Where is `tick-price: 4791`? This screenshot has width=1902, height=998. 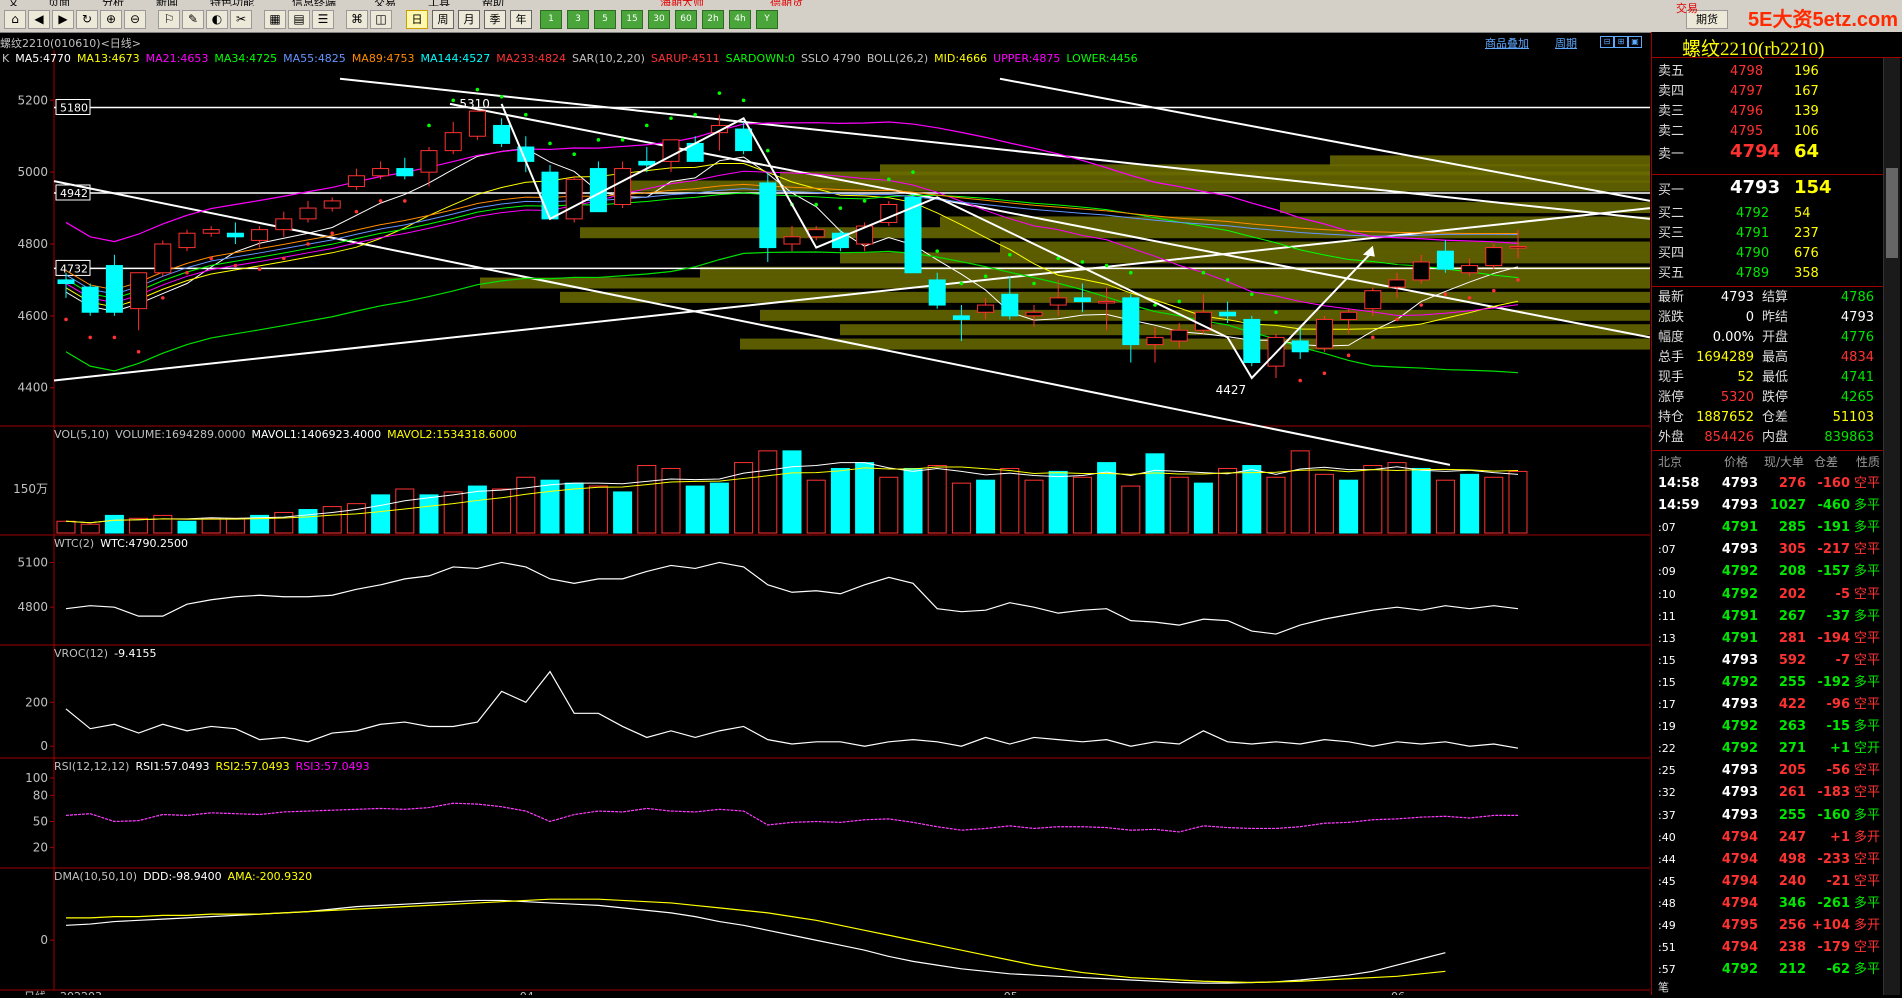
tick-price: 4791 is located at coordinates (1739, 528).